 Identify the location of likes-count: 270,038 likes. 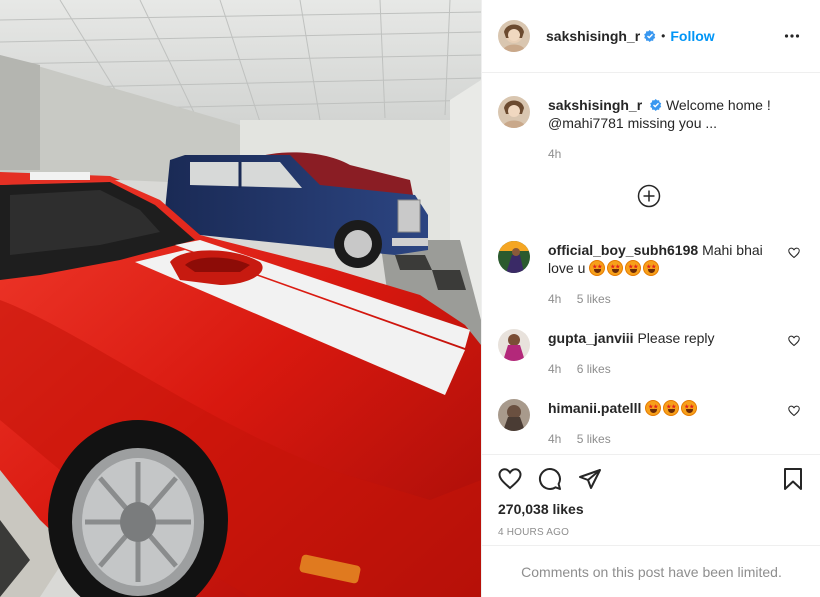
(541, 509).